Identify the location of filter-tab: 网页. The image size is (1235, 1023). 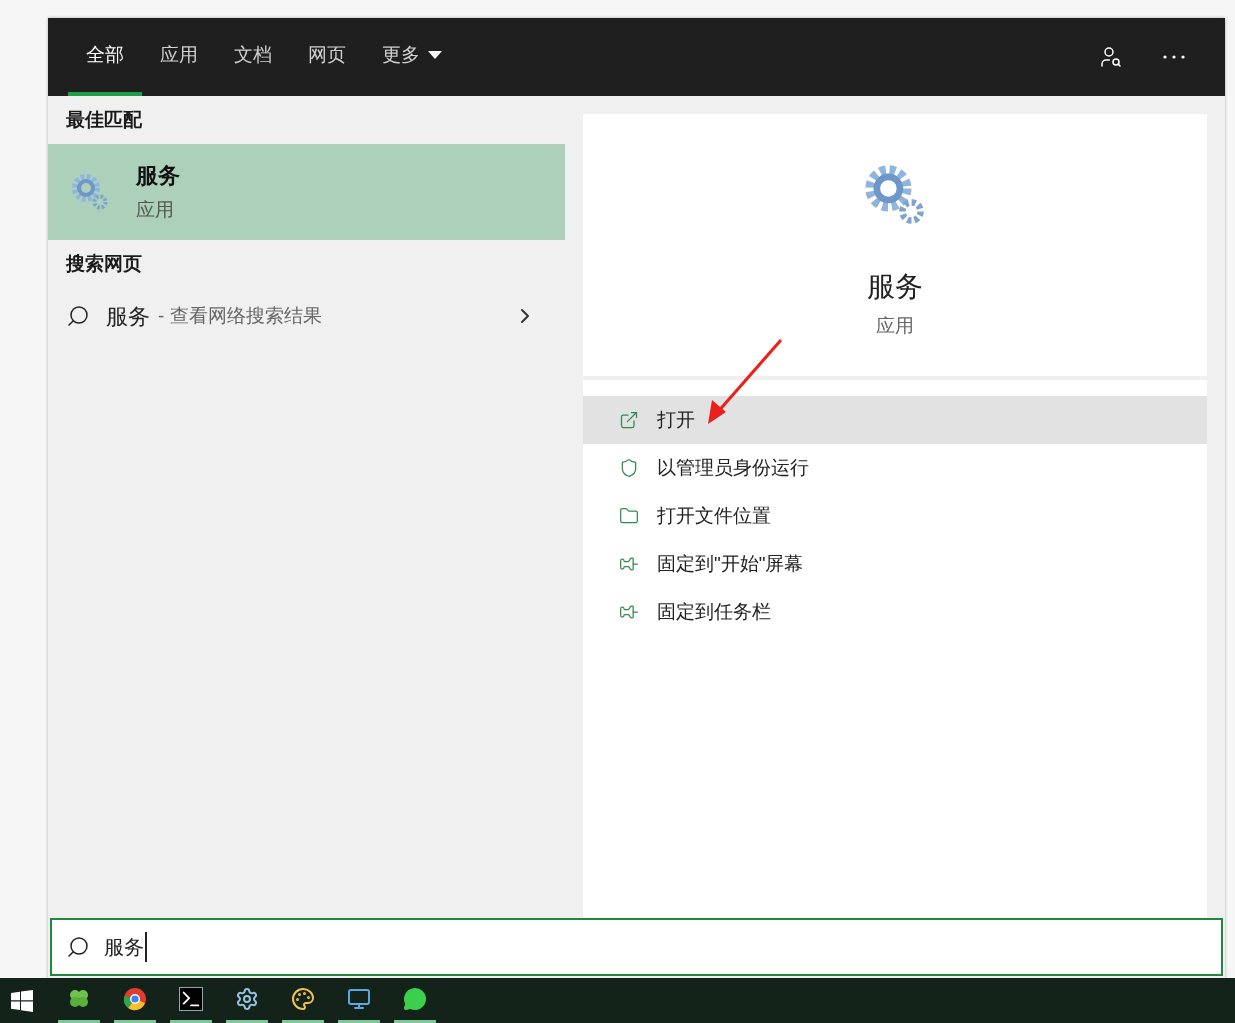
(327, 57).